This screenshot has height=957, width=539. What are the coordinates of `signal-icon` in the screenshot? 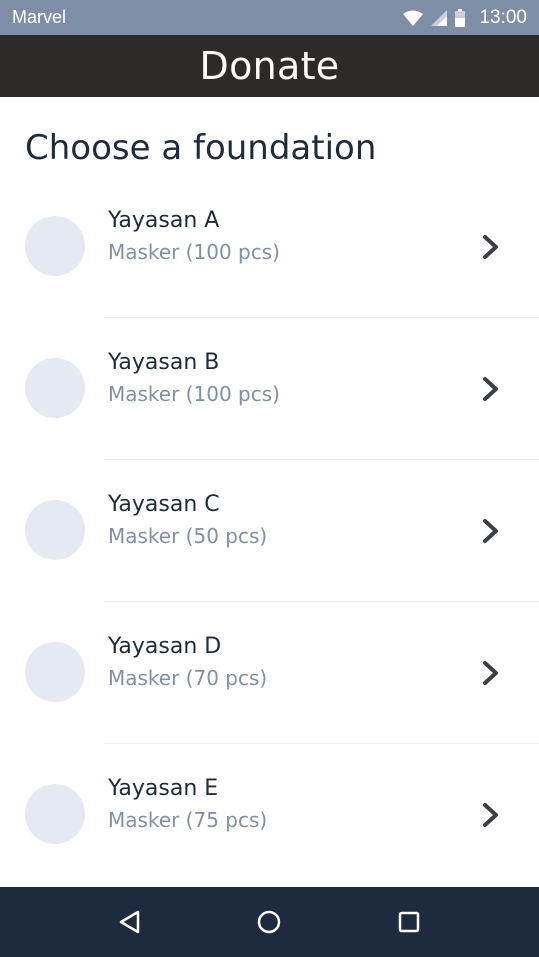 It's located at (439, 17).